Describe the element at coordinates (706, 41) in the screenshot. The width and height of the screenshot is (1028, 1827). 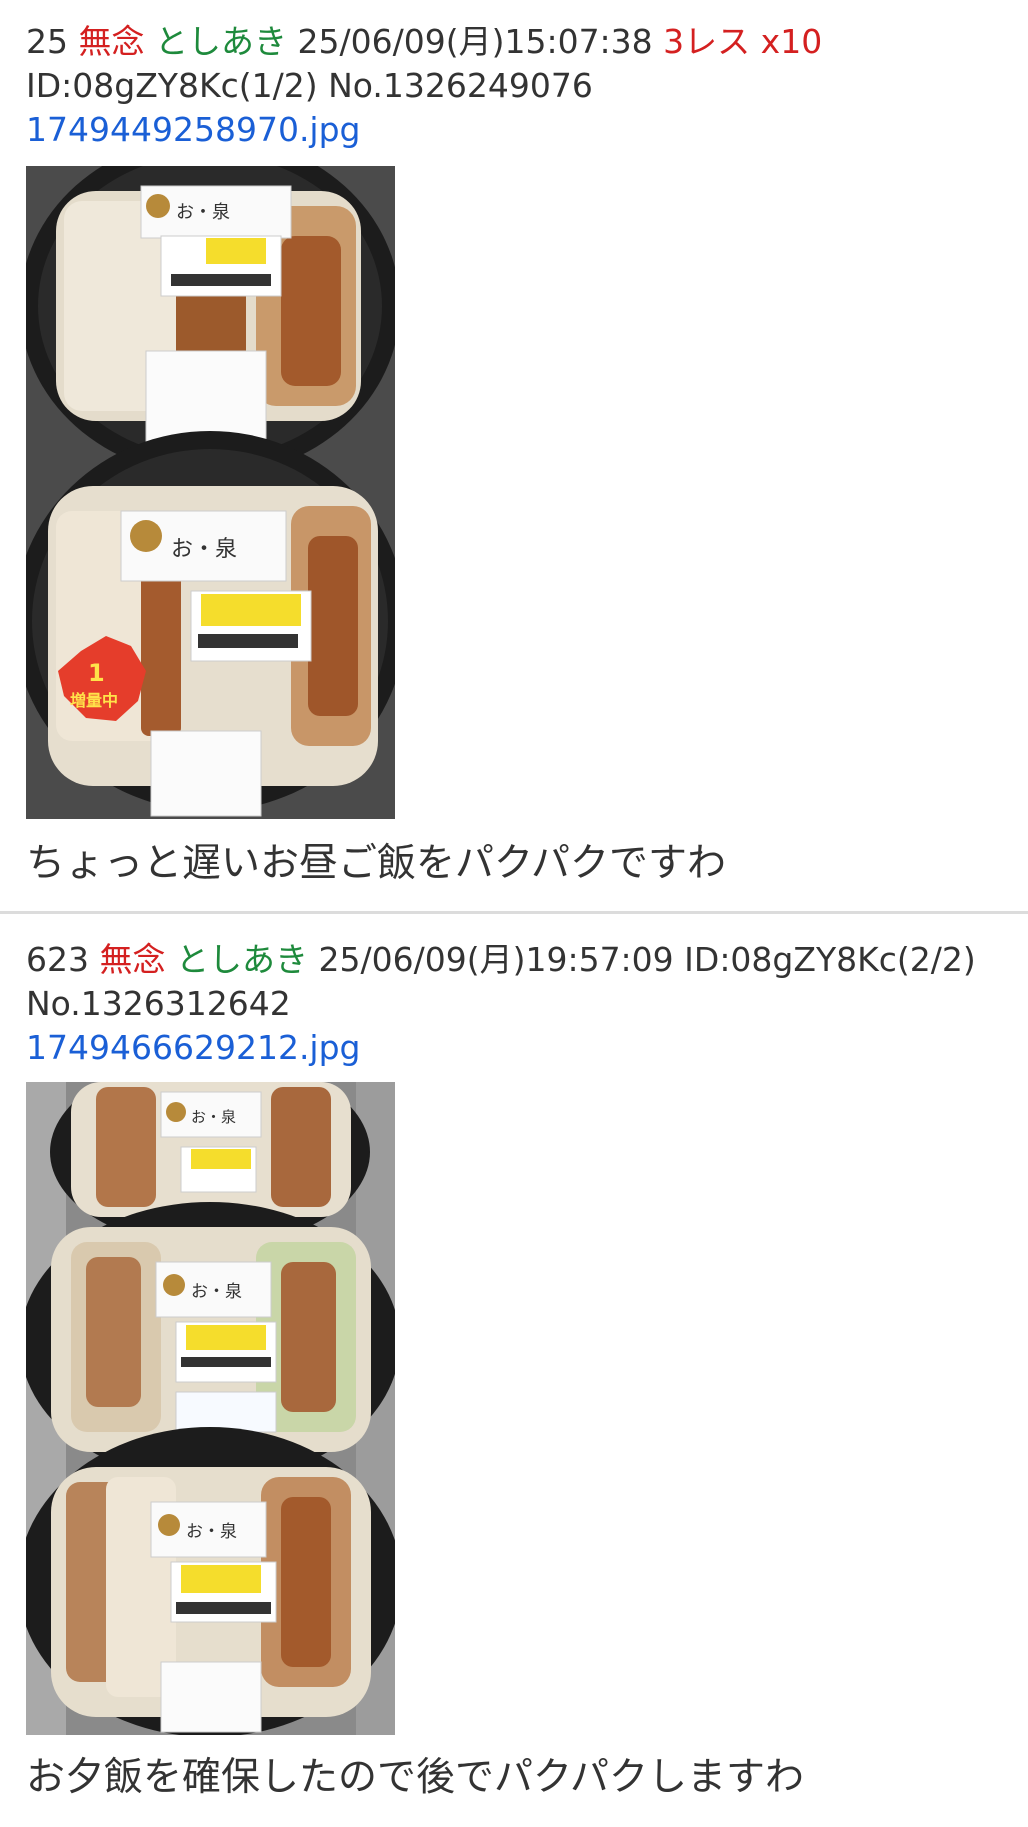
I see `reply-count: 3レス` at that location.